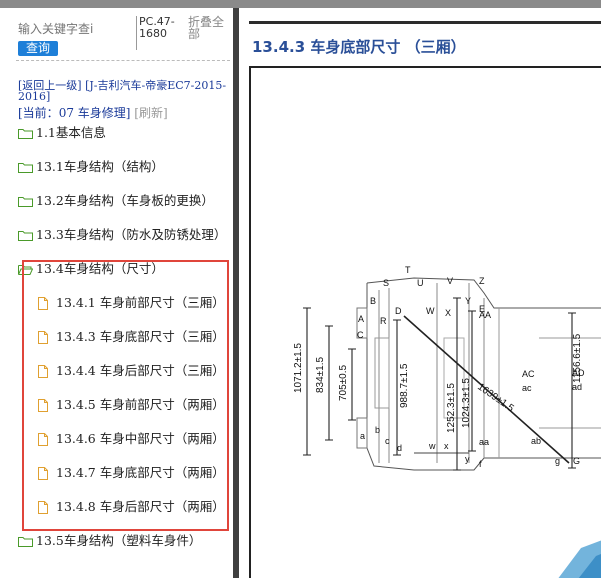 Image resolution: width=601 pixels, height=578 pixels. Describe the element at coordinates (50, 540) in the screenshot. I see `tree-item-number: 13.5` at that location.